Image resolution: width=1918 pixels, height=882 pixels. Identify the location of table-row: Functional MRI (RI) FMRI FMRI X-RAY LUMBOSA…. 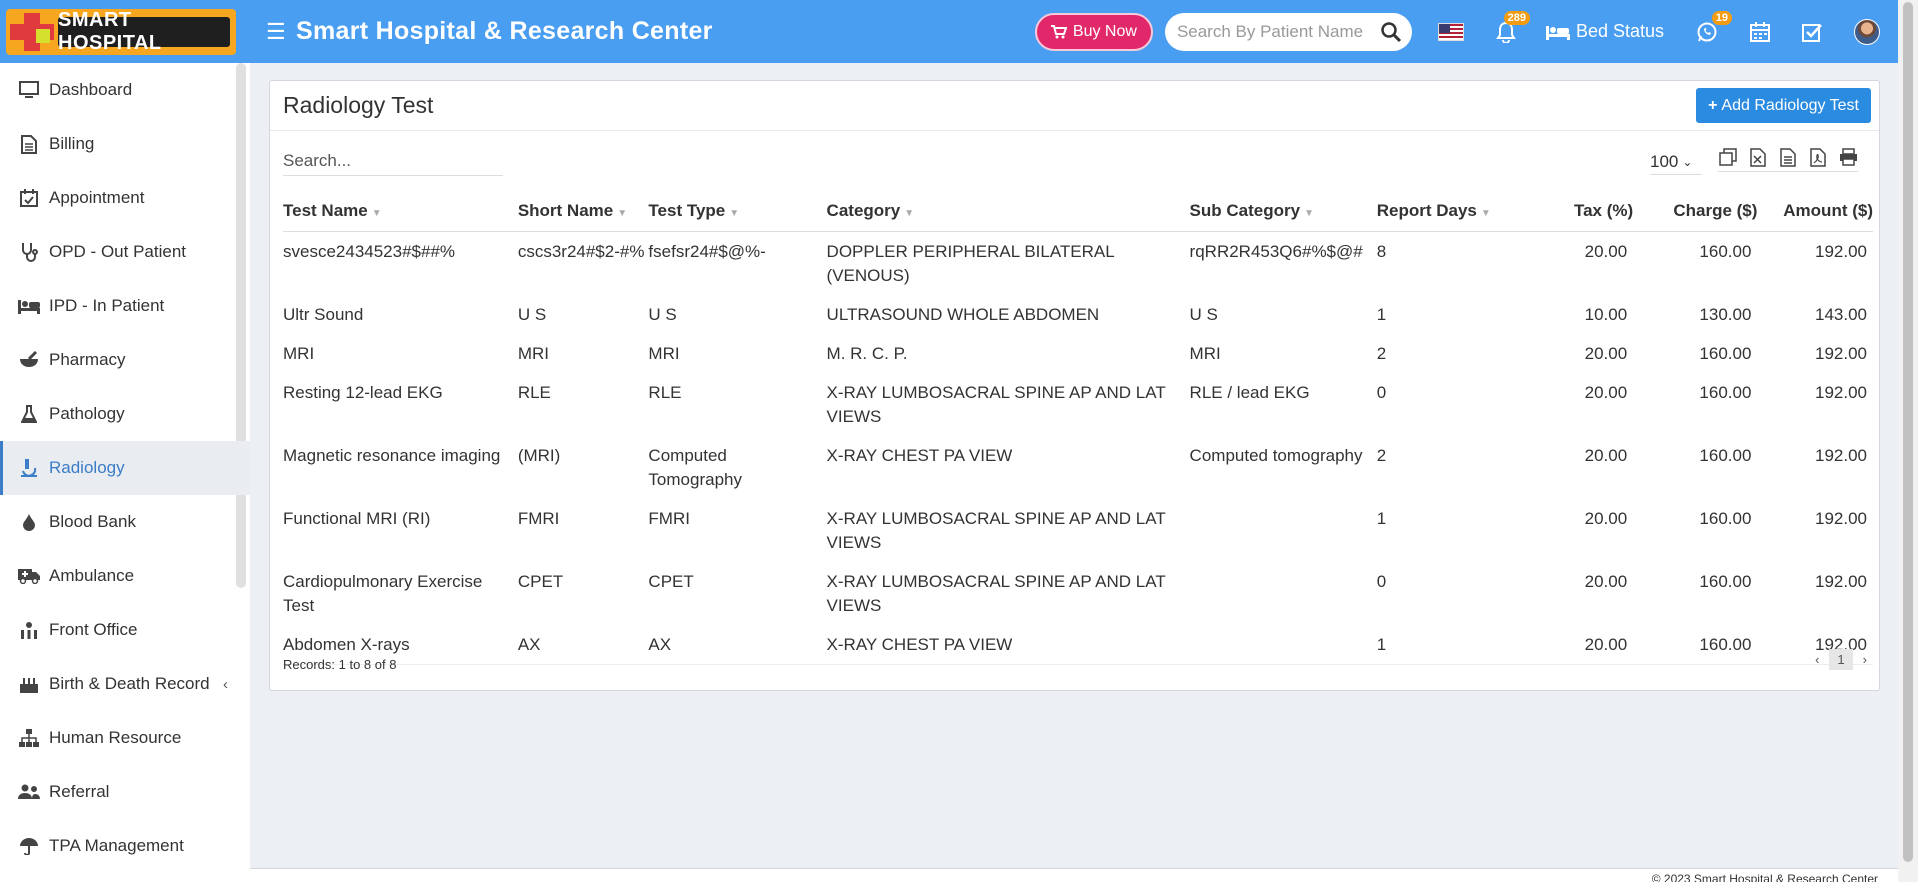
(1078, 530).